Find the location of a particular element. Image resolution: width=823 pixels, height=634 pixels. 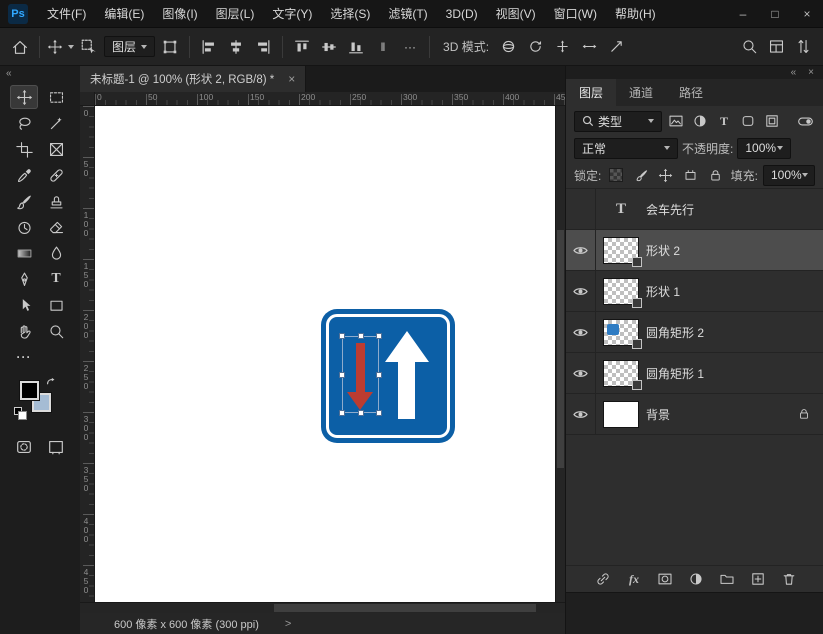

type-tool: T is located at coordinates (56, 279).